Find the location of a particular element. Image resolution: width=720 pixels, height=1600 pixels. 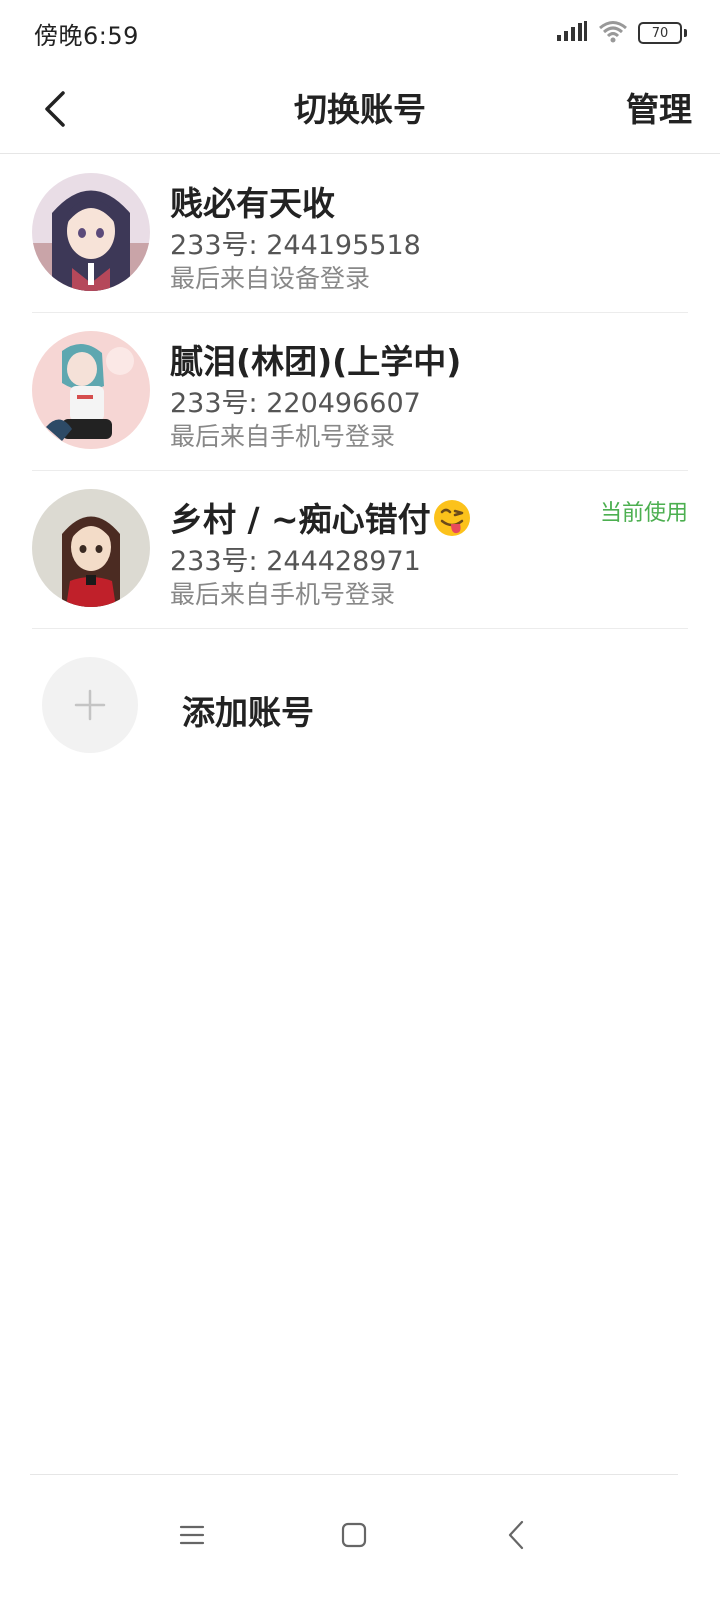

account-id: 233号: 244428971 is located at coordinates (295, 561).